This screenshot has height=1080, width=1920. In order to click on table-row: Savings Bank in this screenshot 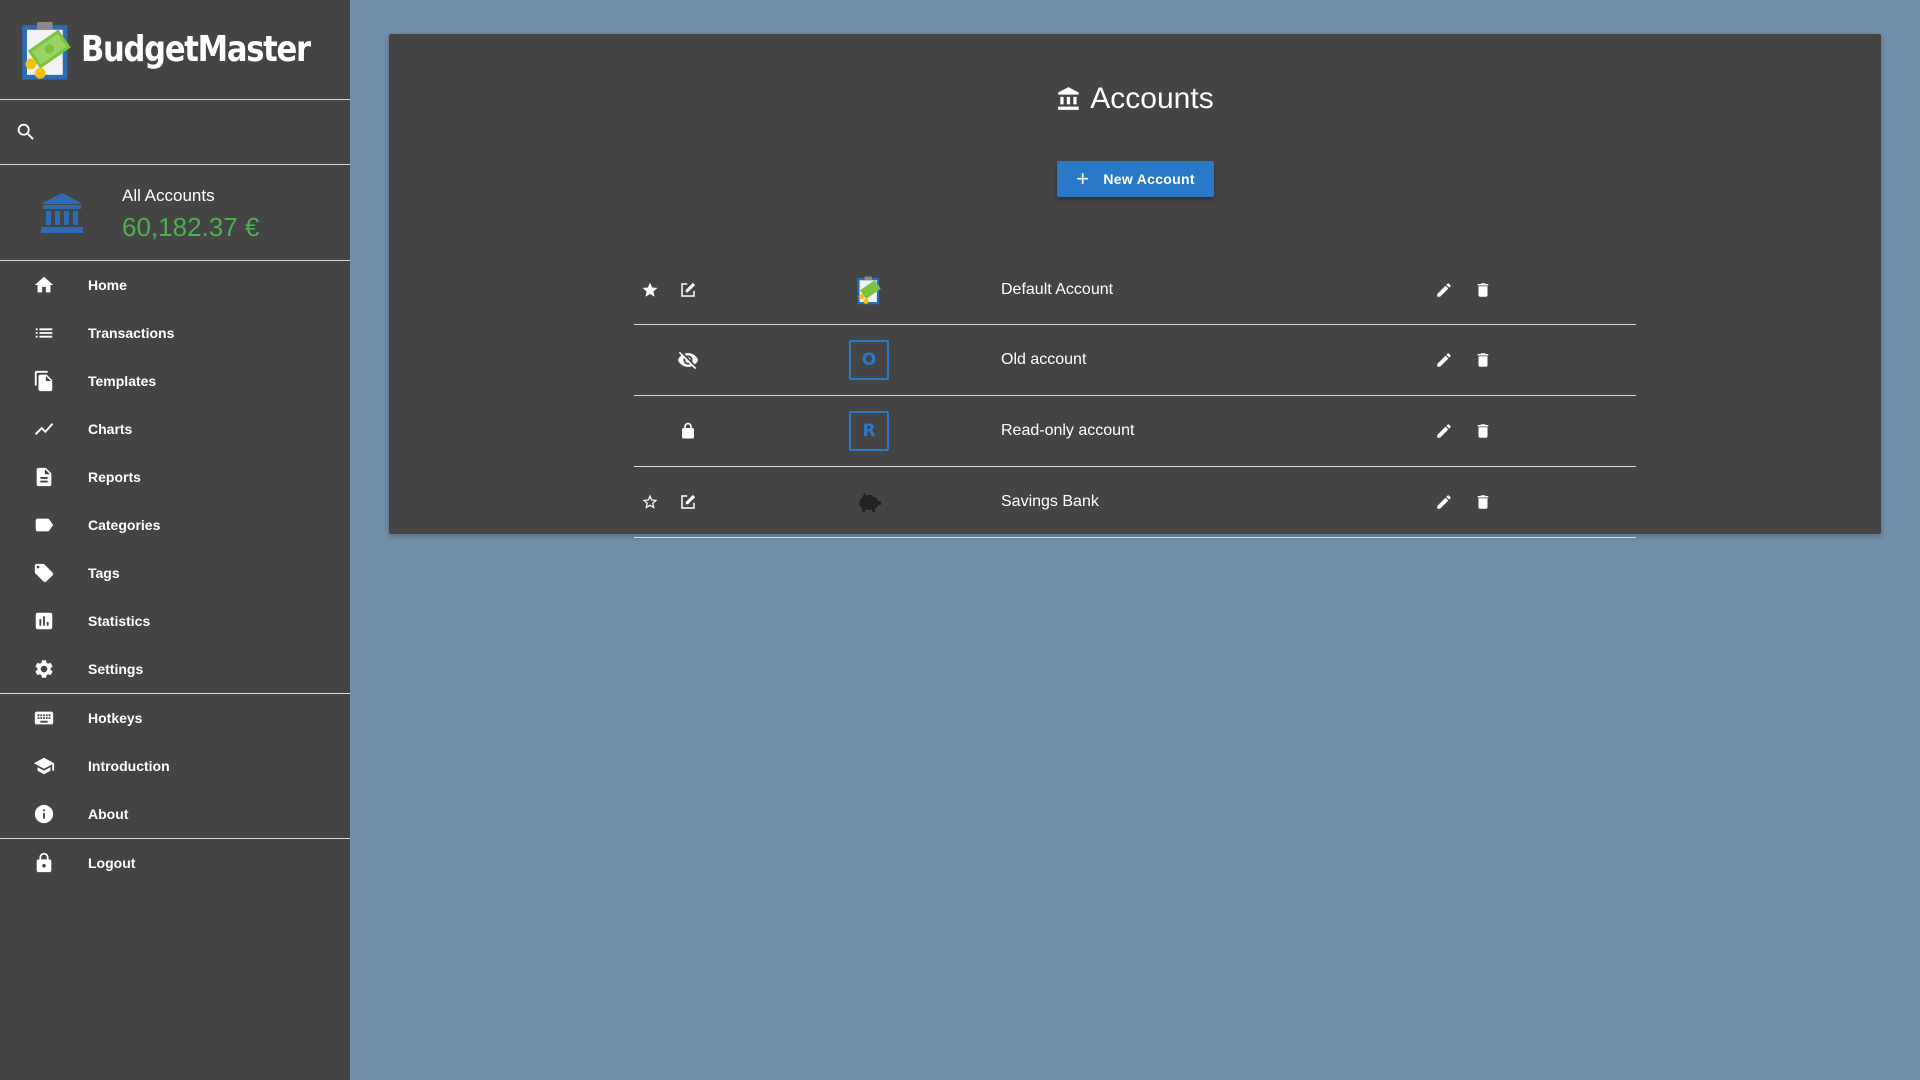, I will do `click(1135, 502)`.